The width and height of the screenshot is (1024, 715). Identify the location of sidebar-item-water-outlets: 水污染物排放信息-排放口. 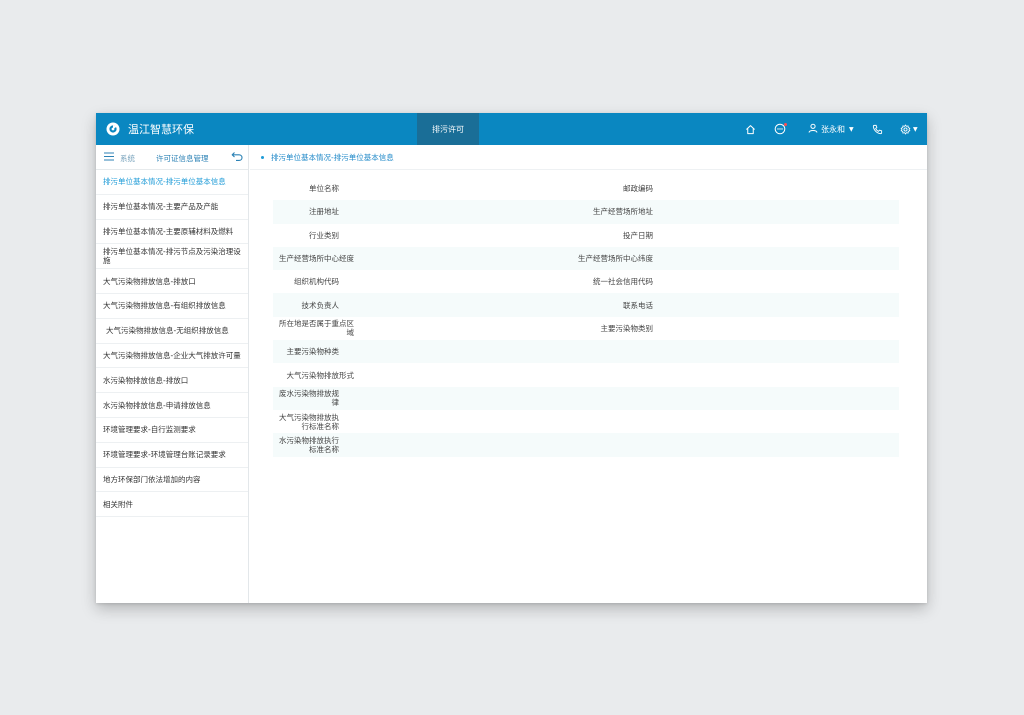
(172, 381).